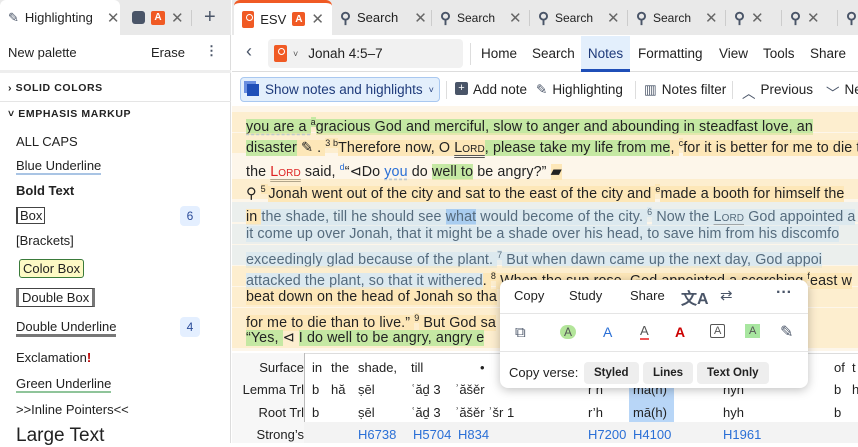  What do you see at coordinates (473, 434) in the screenshot?
I see `strongs-link: H834` at bounding box center [473, 434].